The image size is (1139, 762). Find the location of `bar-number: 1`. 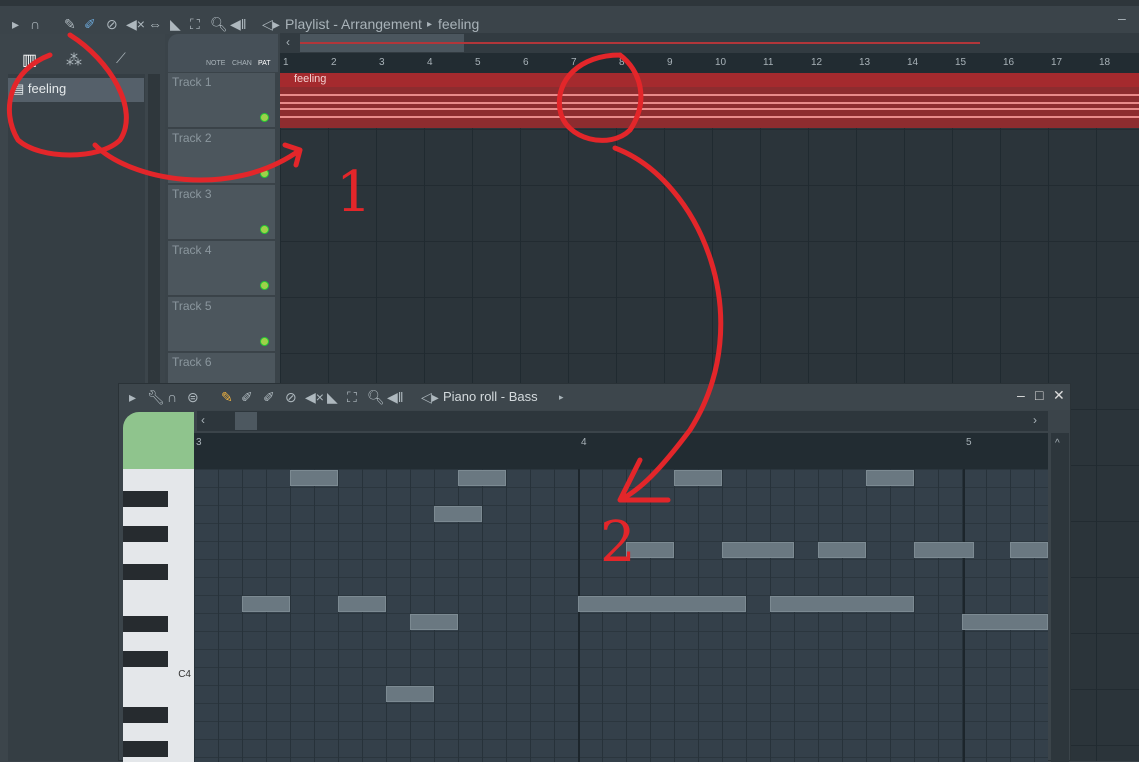

bar-number: 1 is located at coordinates (286, 62).